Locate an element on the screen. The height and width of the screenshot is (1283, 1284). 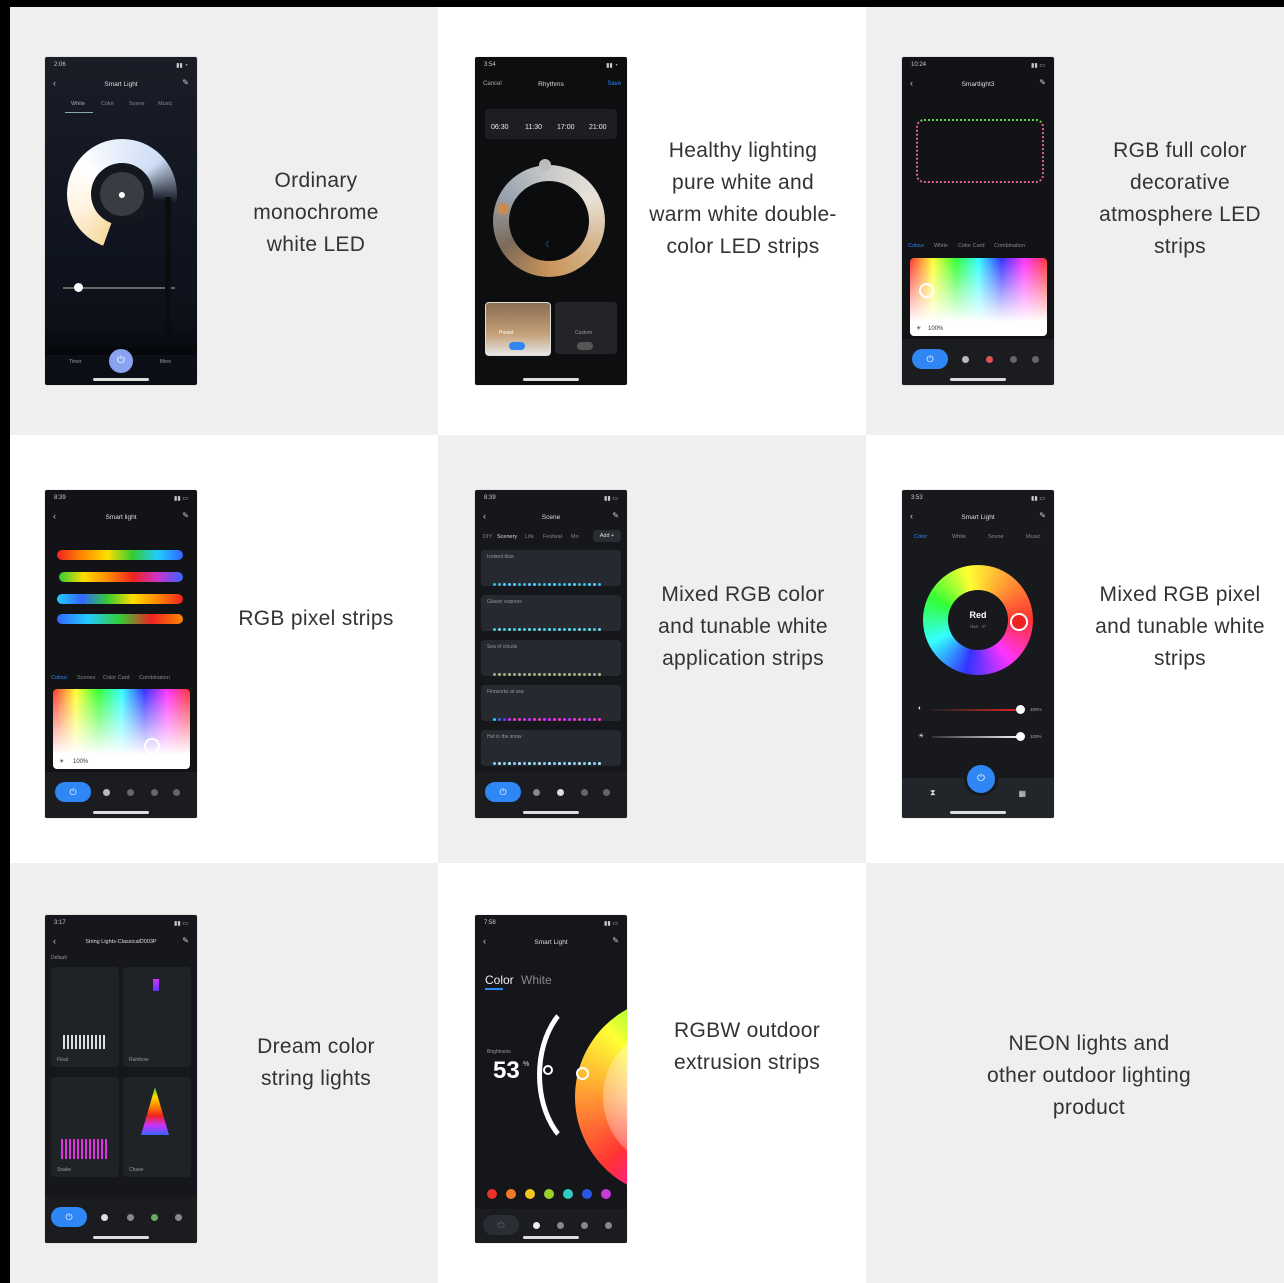
effect-icons-row is located at coordinates (1012, 228).